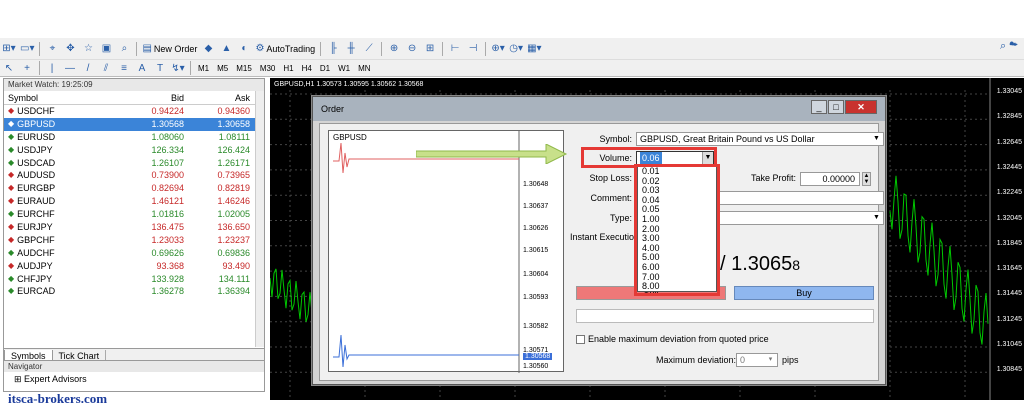 This screenshot has height=414, width=1024. Describe the element at coordinates (147, 48) in the screenshot. I see `new-order-icon: ▤` at that location.